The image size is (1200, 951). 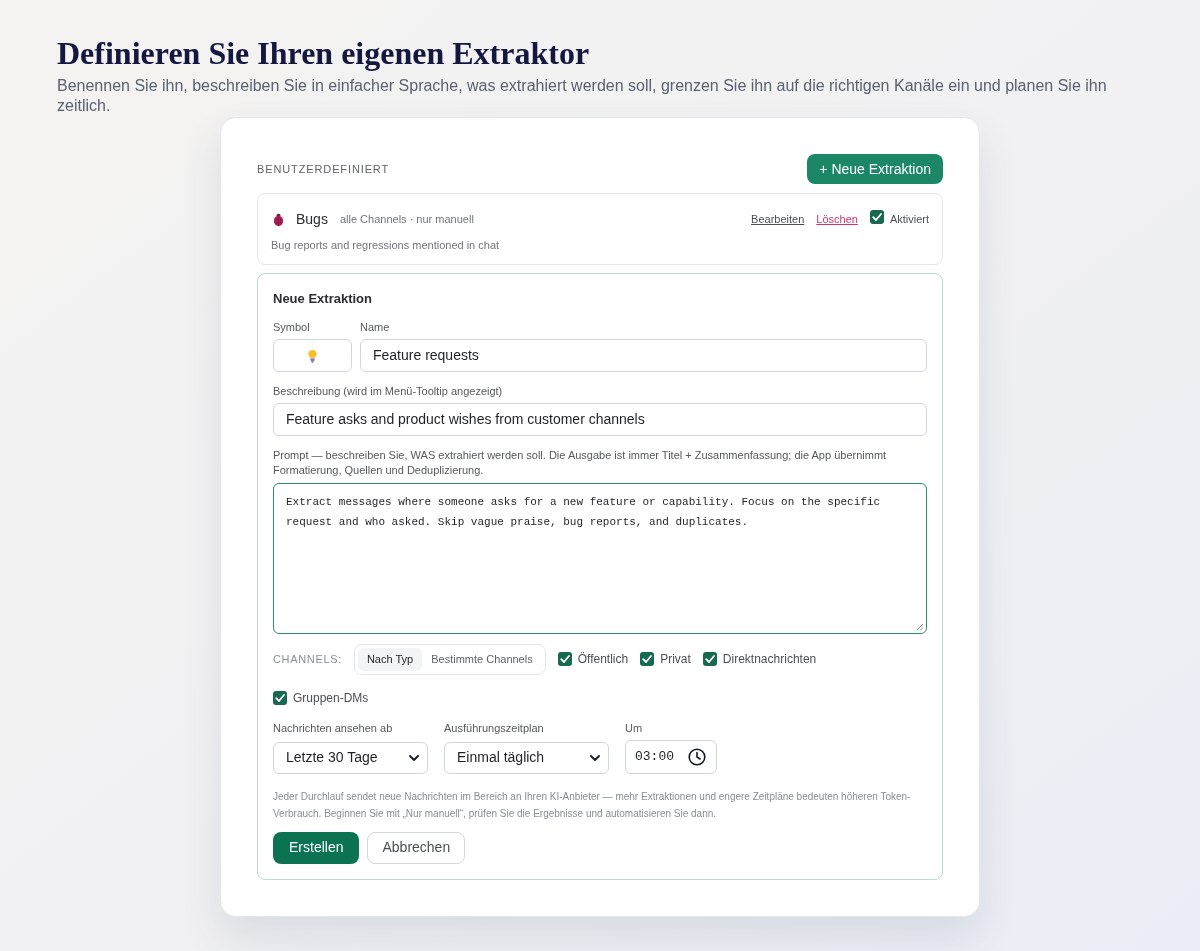 What do you see at coordinates (582, 96) in the screenshot?
I see `page-subtitle: Benennen Sie ihn, beschreiben Sie in einfacher Sprache, was extrahiert werden soll, grenzen Sie ihn auf die richtigen Kanäle ein und planen Sie ihn zeitlich.` at bounding box center [582, 96].